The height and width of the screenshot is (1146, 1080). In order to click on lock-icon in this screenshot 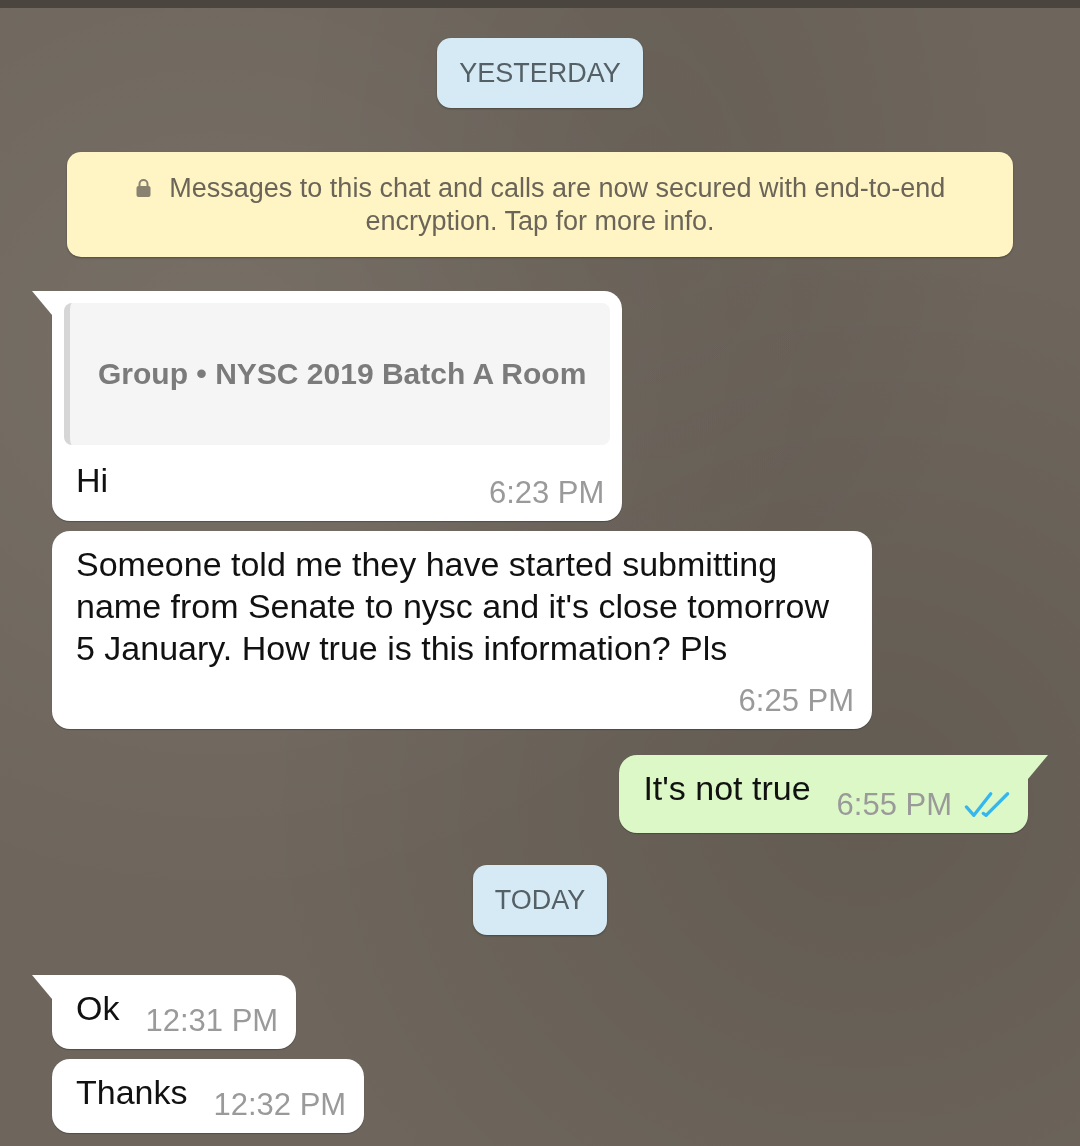, I will do `click(143, 188)`.